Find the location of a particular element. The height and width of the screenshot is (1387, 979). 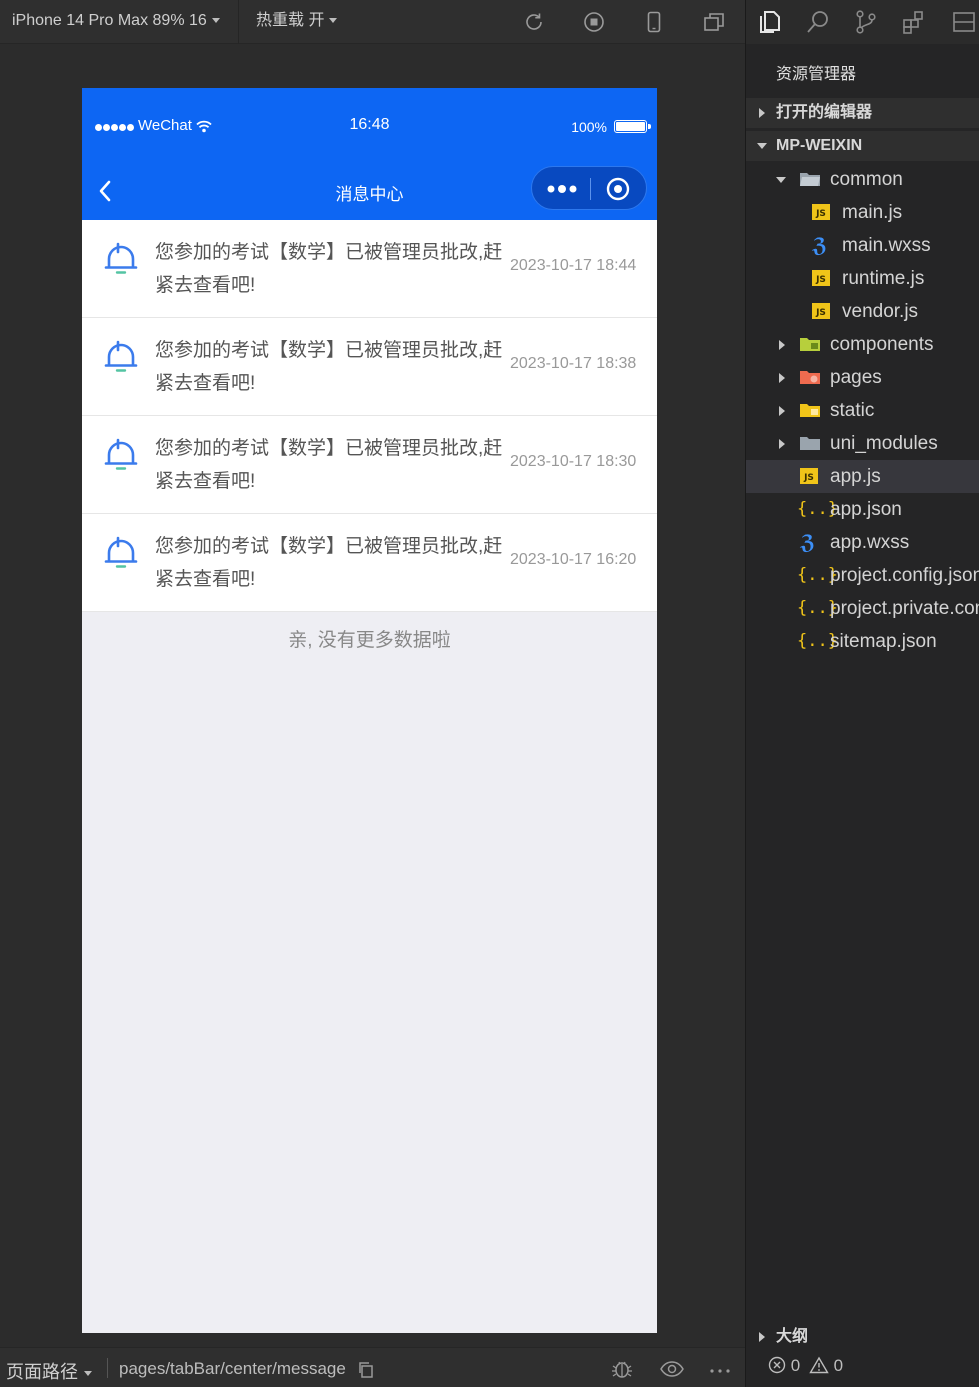

components-folder-icon is located at coordinates (810, 344).